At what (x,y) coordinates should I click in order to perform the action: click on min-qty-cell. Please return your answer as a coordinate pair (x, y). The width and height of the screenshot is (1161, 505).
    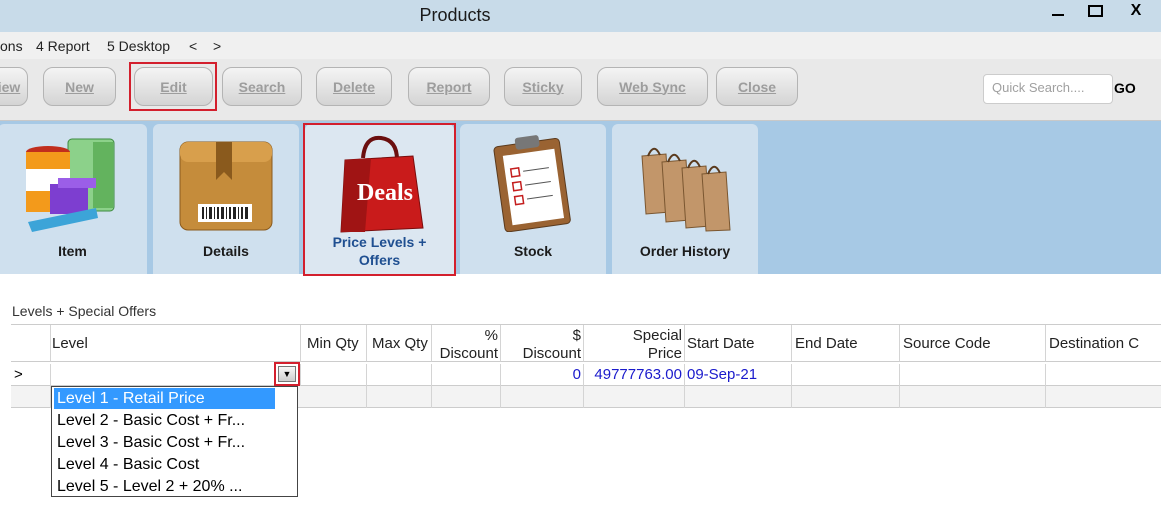
    Looking at the image, I should click on (334, 375).